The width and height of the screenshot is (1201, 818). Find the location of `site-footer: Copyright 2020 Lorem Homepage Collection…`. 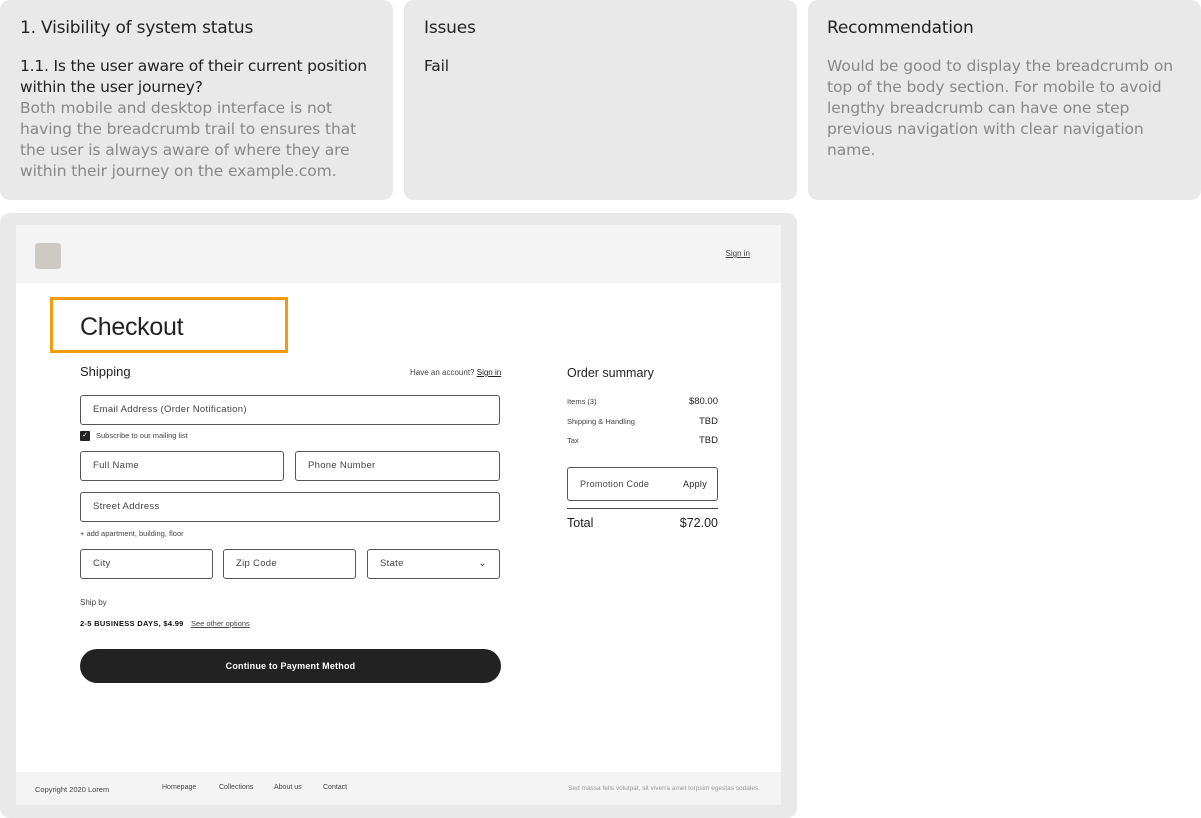

site-footer: Copyright 2020 Lorem Homepage Collection… is located at coordinates (398, 788).